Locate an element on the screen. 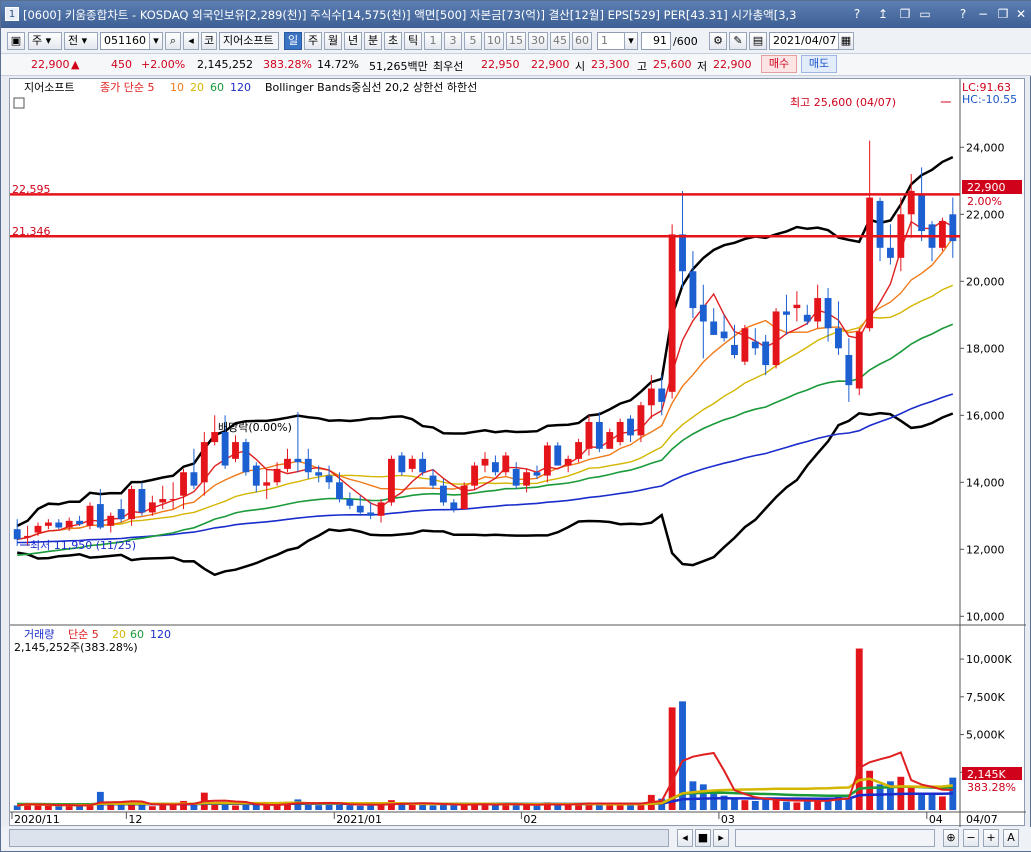  minimize-icon: − is located at coordinates (983, 14).